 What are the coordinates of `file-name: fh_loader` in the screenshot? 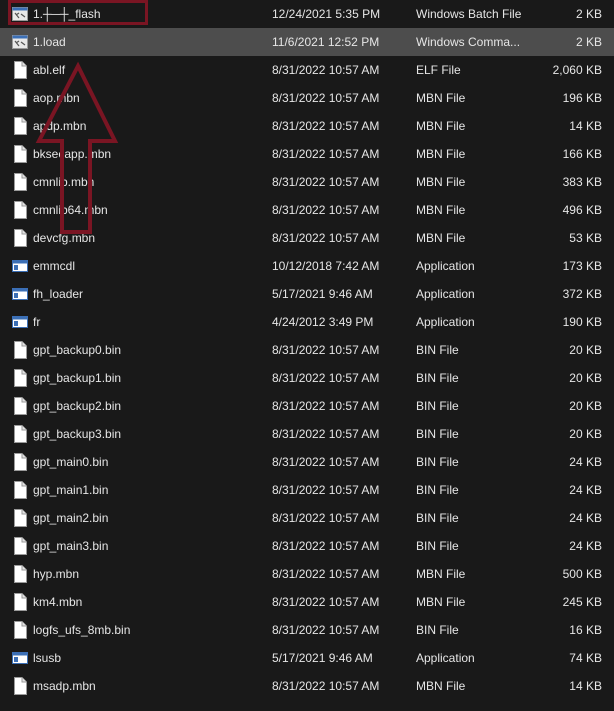 It's located at (58, 294).